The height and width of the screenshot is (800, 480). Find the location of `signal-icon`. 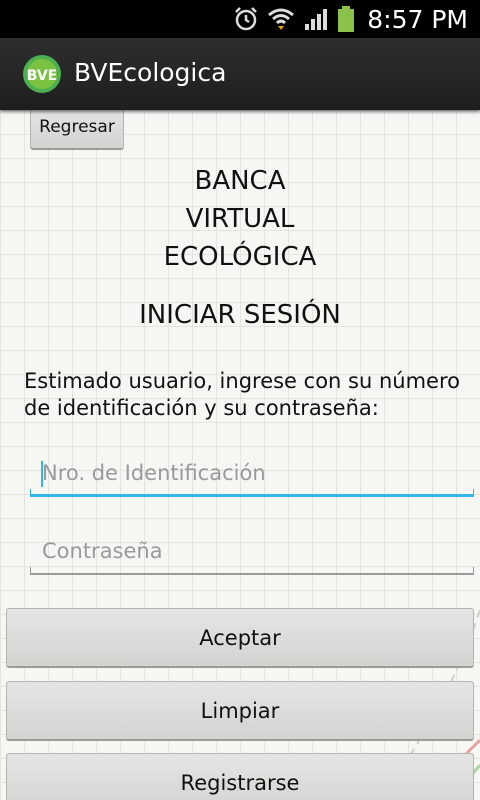

signal-icon is located at coordinates (316, 19).